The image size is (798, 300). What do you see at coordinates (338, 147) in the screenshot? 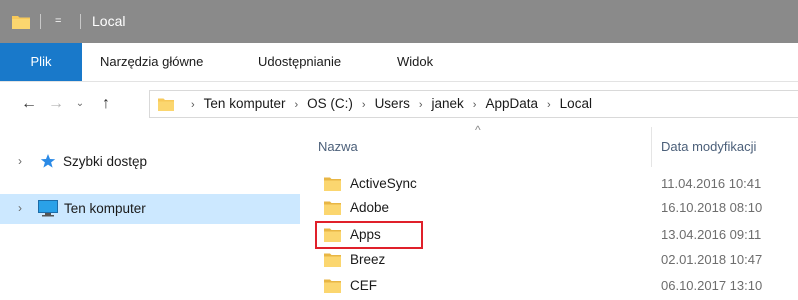
I see `column-header-name: Nazwa` at bounding box center [338, 147].